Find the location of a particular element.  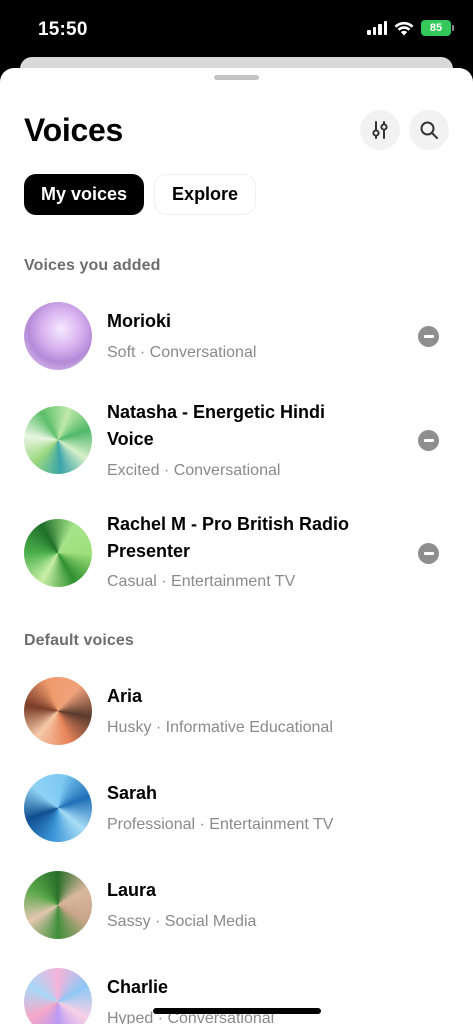

search-button is located at coordinates (429, 130).